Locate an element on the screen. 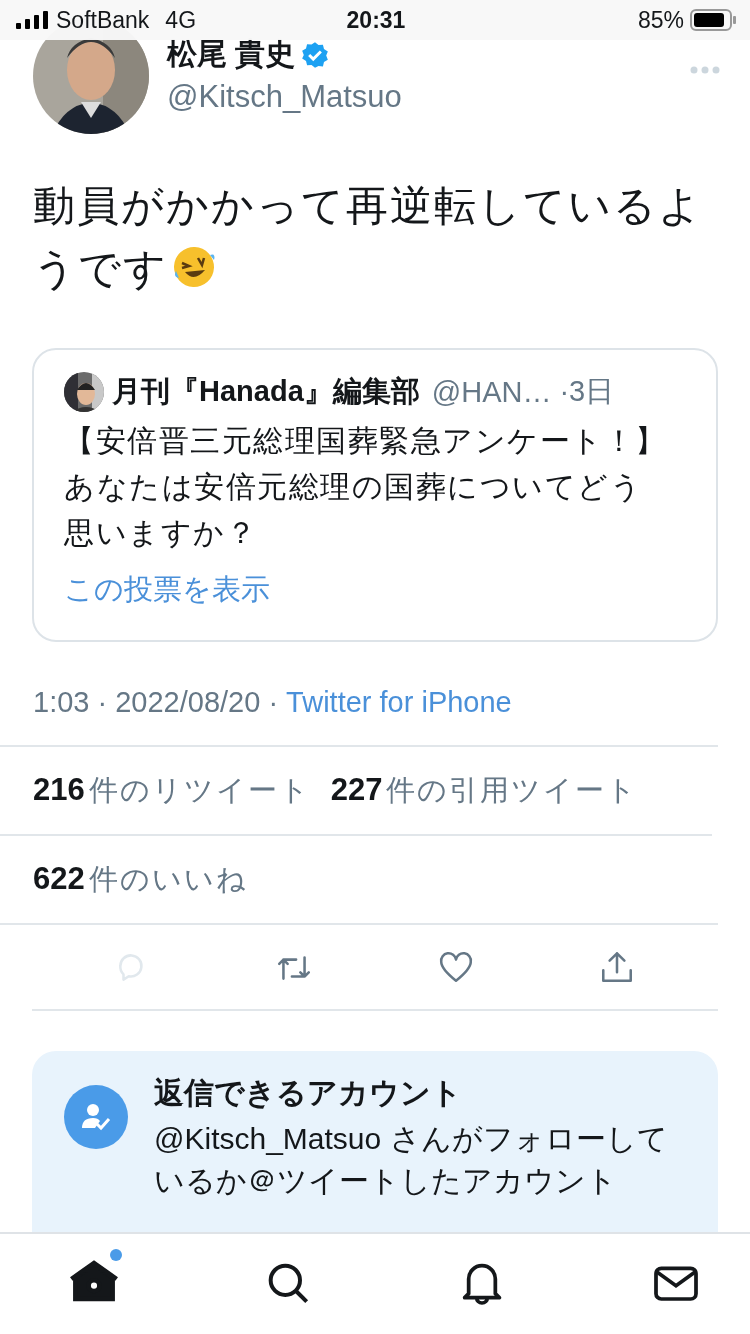  quoted-tweet-time: ·3日 is located at coordinates (587, 391).